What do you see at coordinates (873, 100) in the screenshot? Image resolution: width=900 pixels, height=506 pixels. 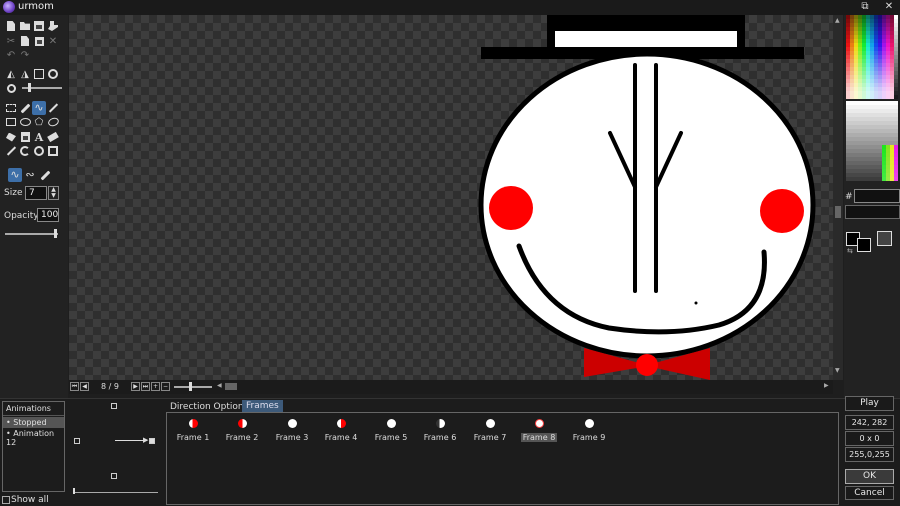 I see `color-swatch-grid` at bounding box center [873, 100].